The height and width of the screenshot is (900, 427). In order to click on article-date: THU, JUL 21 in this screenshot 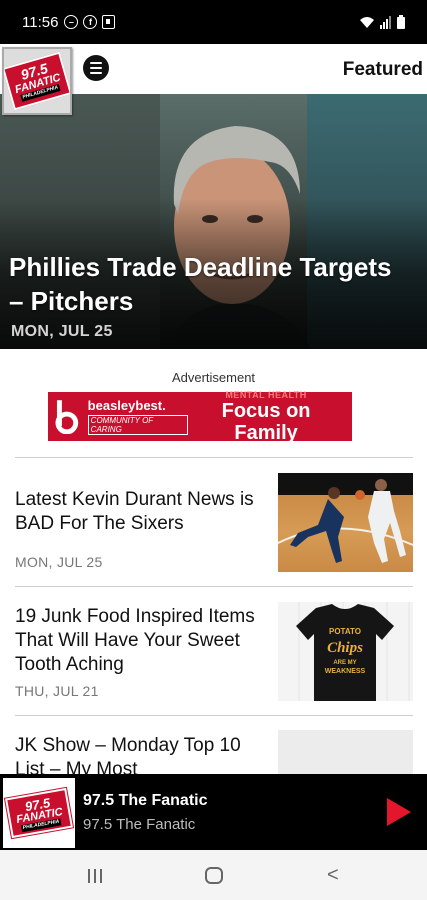, I will do `click(57, 691)`.